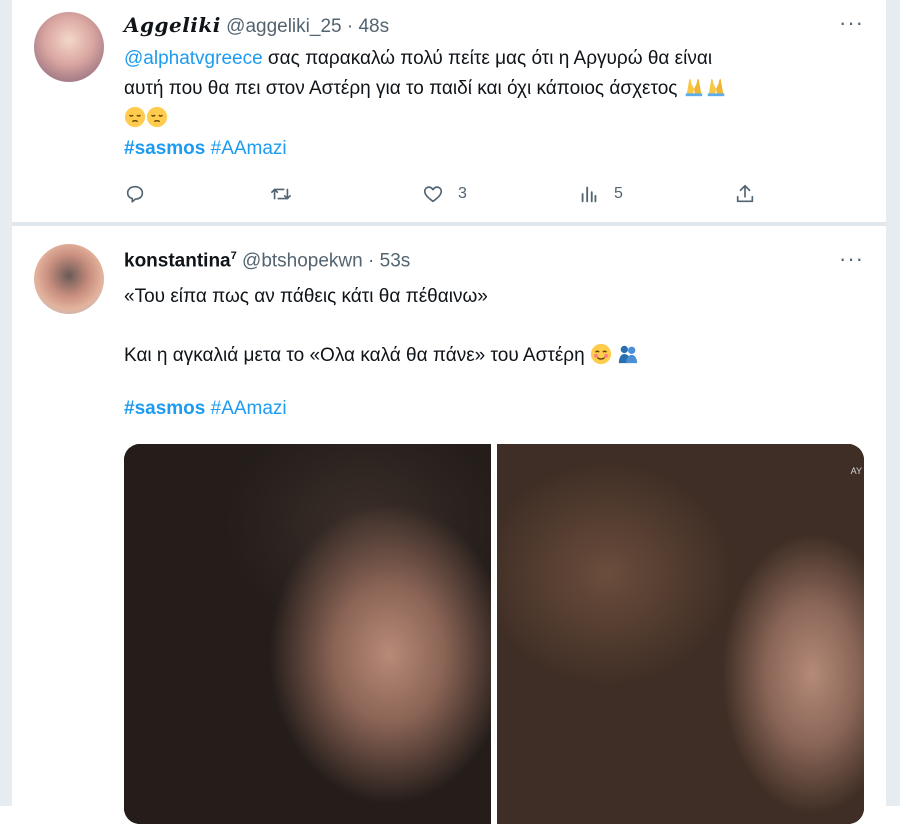 The height and width of the screenshot is (824, 900). What do you see at coordinates (893, 403) in the screenshot?
I see `page-frame-right` at bounding box center [893, 403].